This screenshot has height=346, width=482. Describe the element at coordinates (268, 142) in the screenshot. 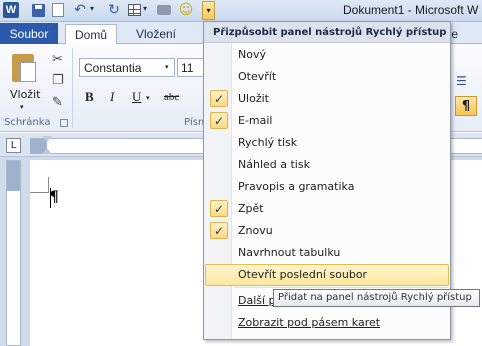

I see `menu-item-label: Rychlý tisk` at that location.